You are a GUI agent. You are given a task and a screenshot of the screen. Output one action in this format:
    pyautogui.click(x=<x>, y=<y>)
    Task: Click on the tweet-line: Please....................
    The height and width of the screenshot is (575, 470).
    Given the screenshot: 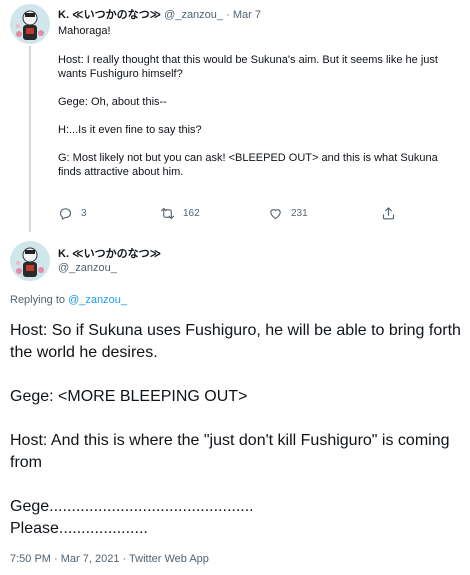 What is the action you would take?
    pyautogui.click(x=79, y=528)
    